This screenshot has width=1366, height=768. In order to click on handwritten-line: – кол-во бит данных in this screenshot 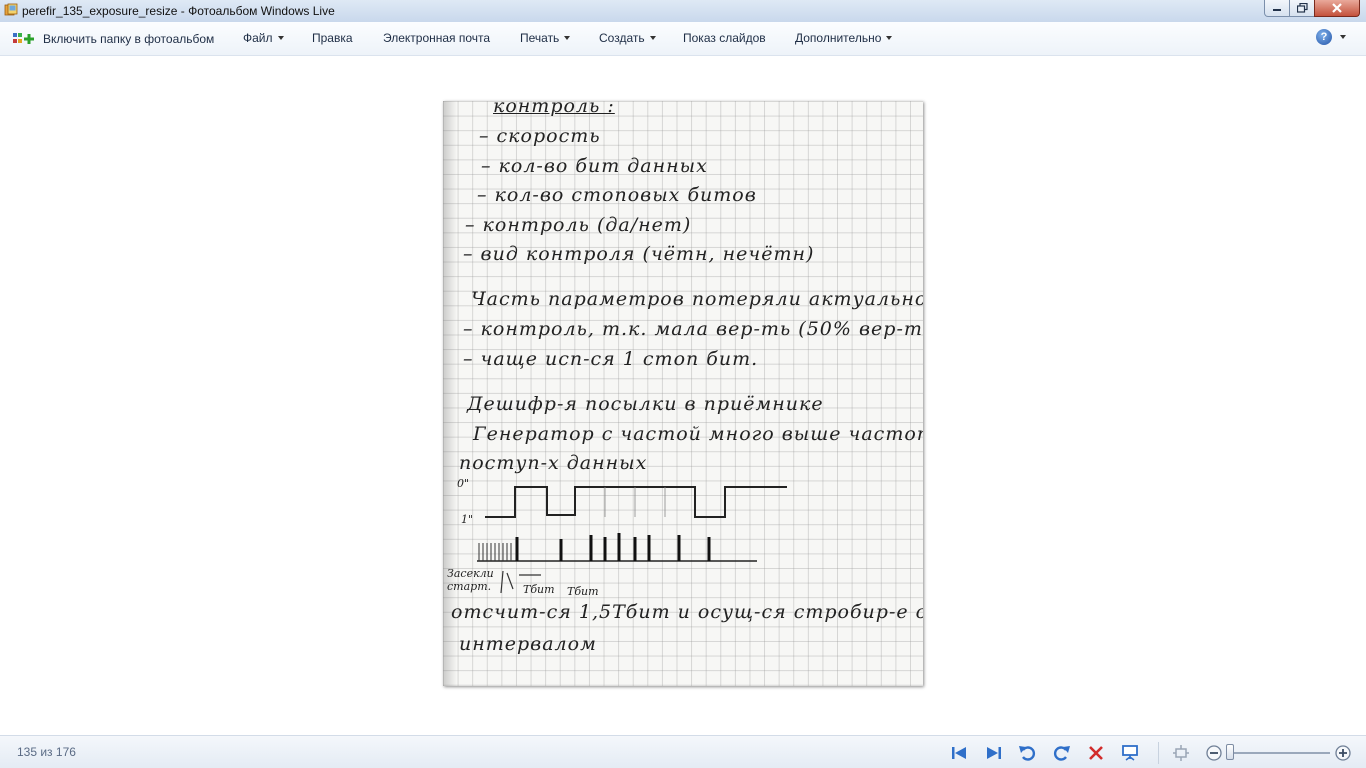, I will do `click(594, 166)`.